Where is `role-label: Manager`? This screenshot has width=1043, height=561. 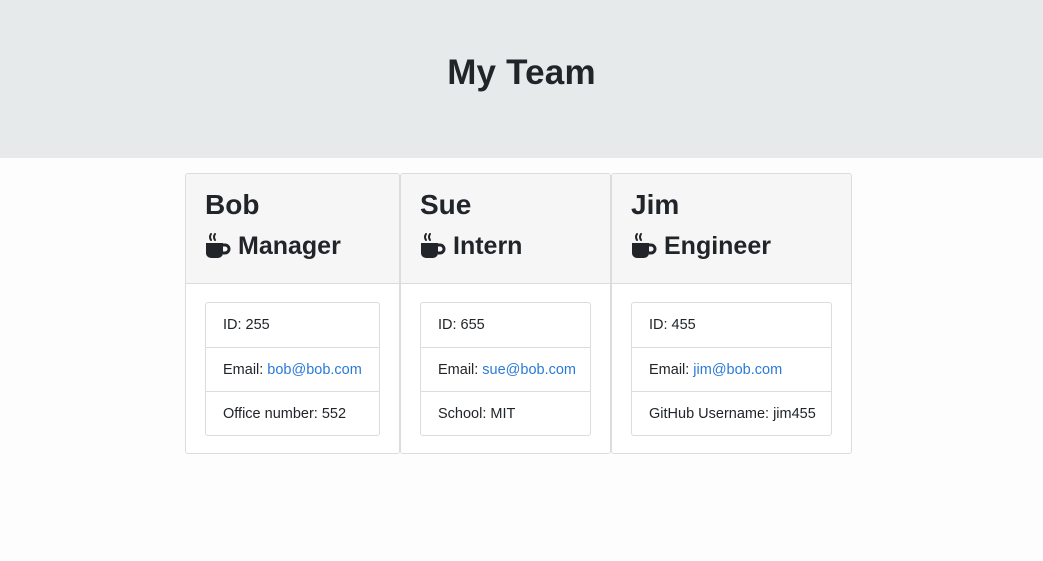
role-label: Manager is located at coordinates (289, 246).